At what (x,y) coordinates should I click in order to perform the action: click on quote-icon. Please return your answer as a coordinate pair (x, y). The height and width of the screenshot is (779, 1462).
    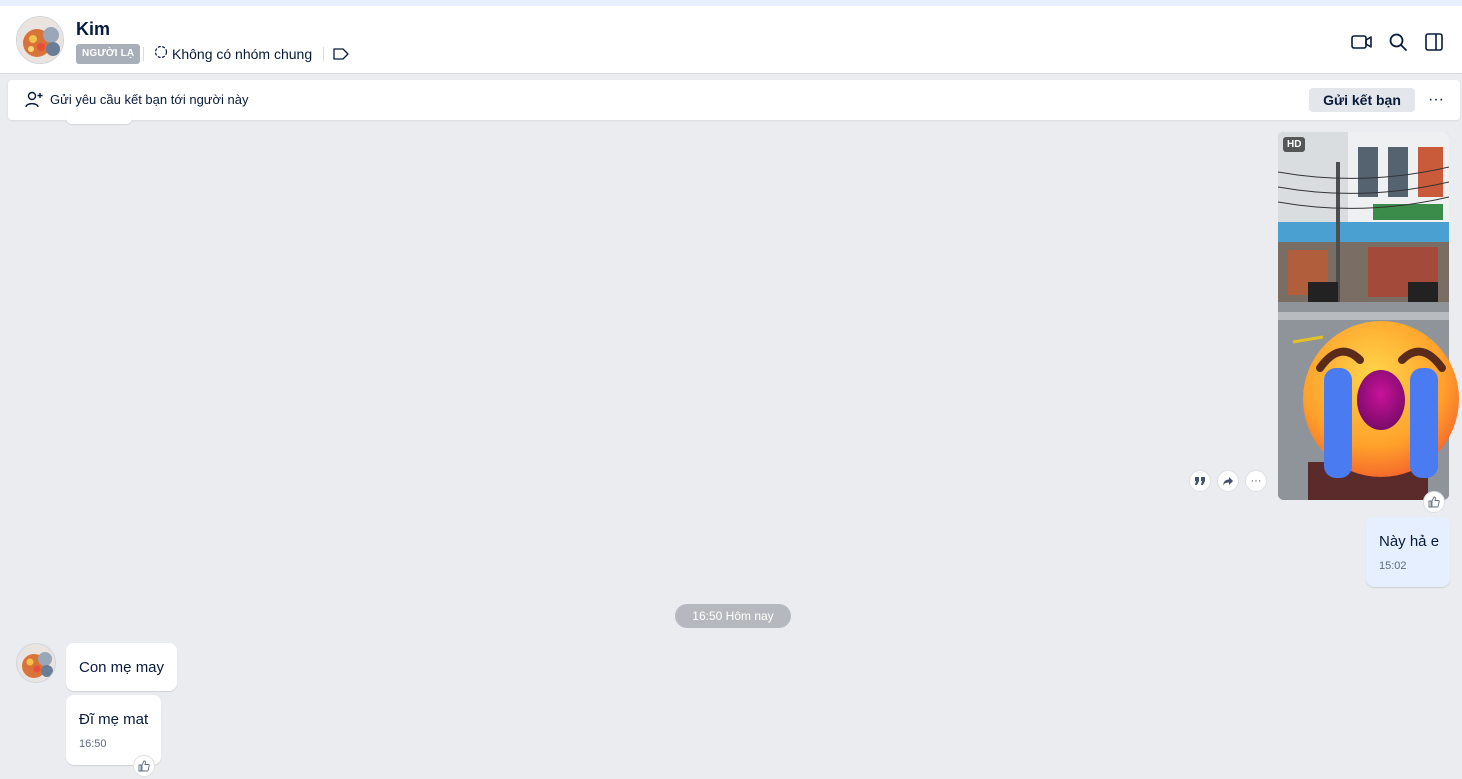
    Looking at the image, I should click on (1200, 481).